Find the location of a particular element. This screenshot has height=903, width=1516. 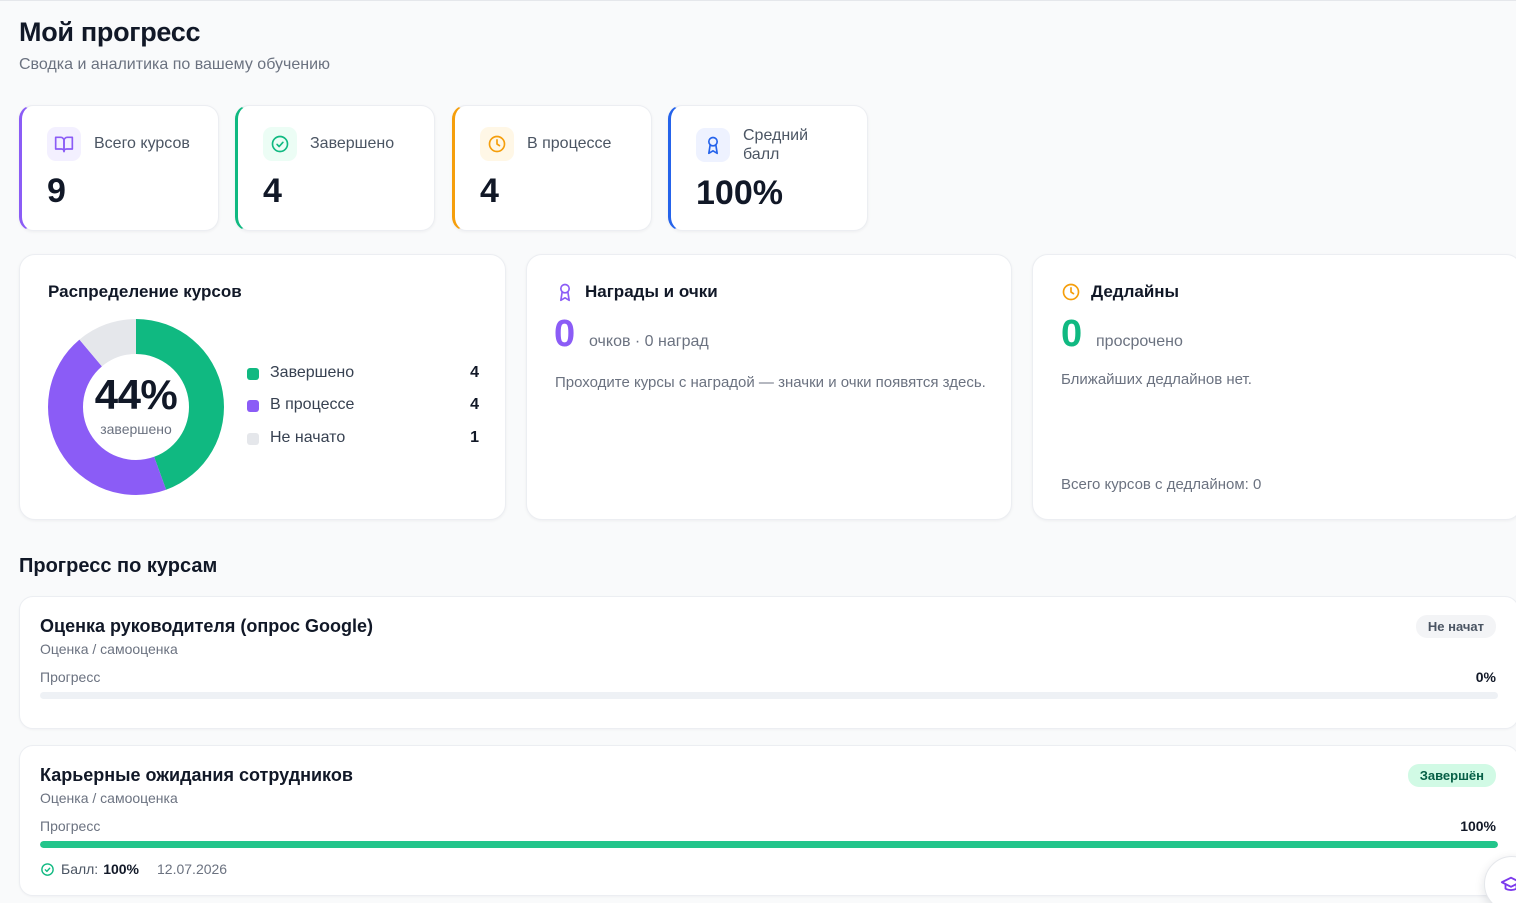

progress-percent: 0% is located at coordinates (1485, 677).